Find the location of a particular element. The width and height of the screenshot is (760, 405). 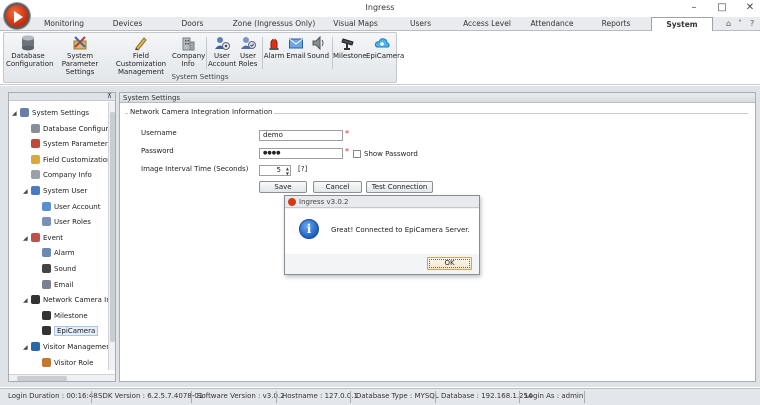

alarm-button: Alarm is located at coordinates (274, 47).